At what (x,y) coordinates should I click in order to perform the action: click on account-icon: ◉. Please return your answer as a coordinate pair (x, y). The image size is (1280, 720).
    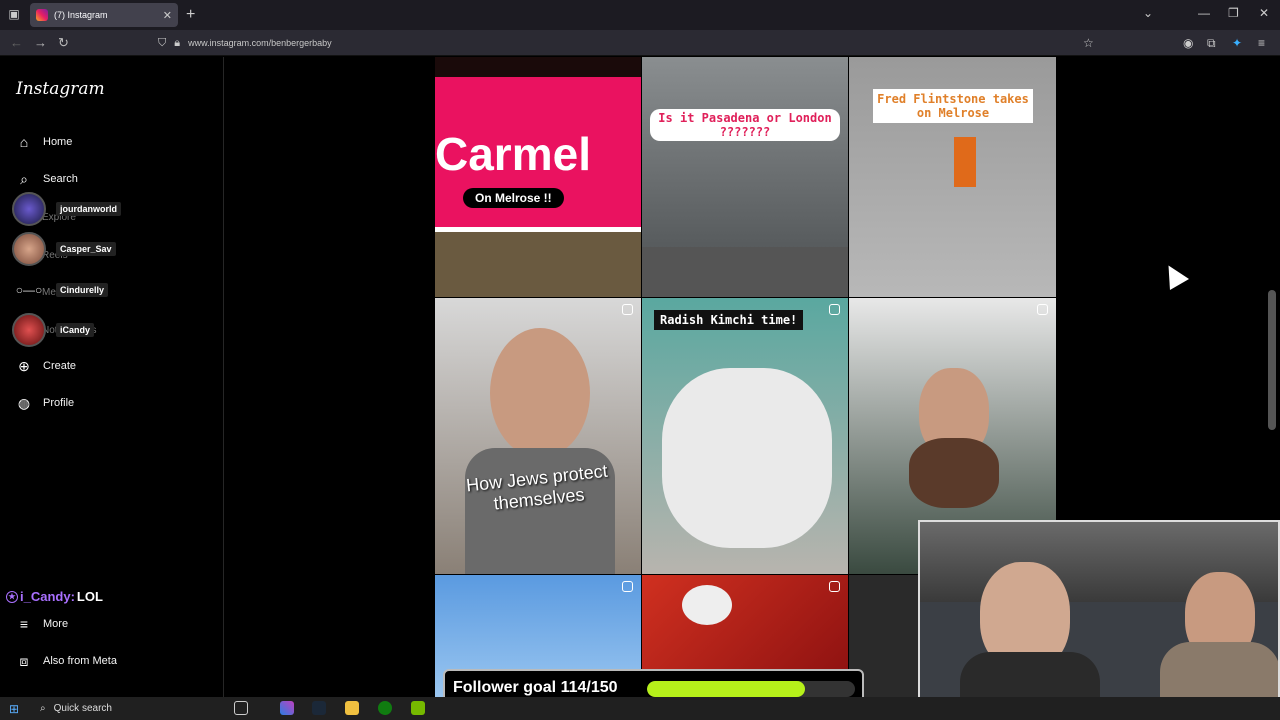
    Looking at the image, I should click on (1188, 43).